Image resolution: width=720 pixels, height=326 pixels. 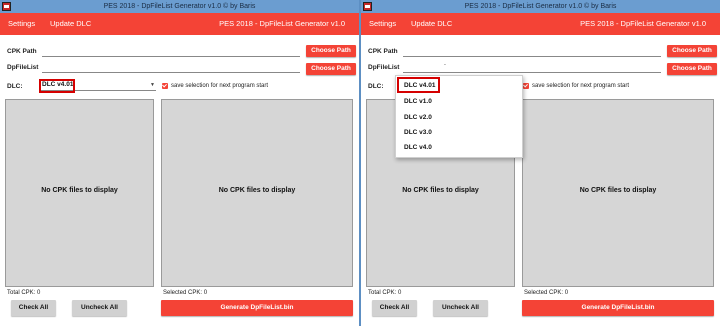 I want to click on chevron-down-icon: ▼, so click(x=152, y=85).